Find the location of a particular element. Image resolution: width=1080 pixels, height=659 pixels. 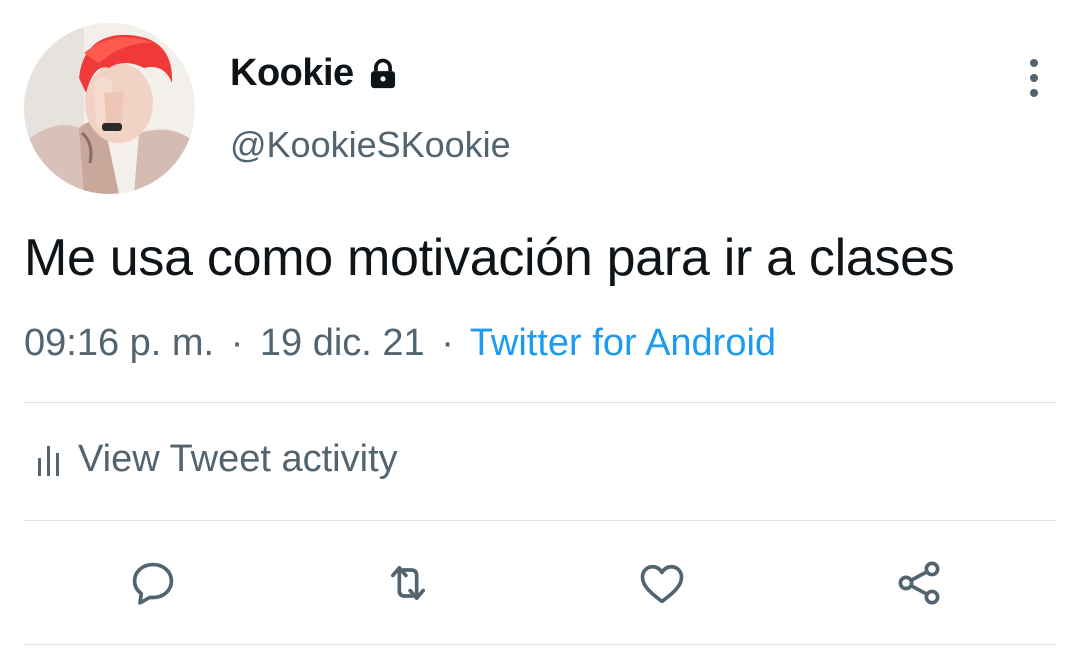

tweet-time: 09:16 p. m. is located at coordinates (119, 343).